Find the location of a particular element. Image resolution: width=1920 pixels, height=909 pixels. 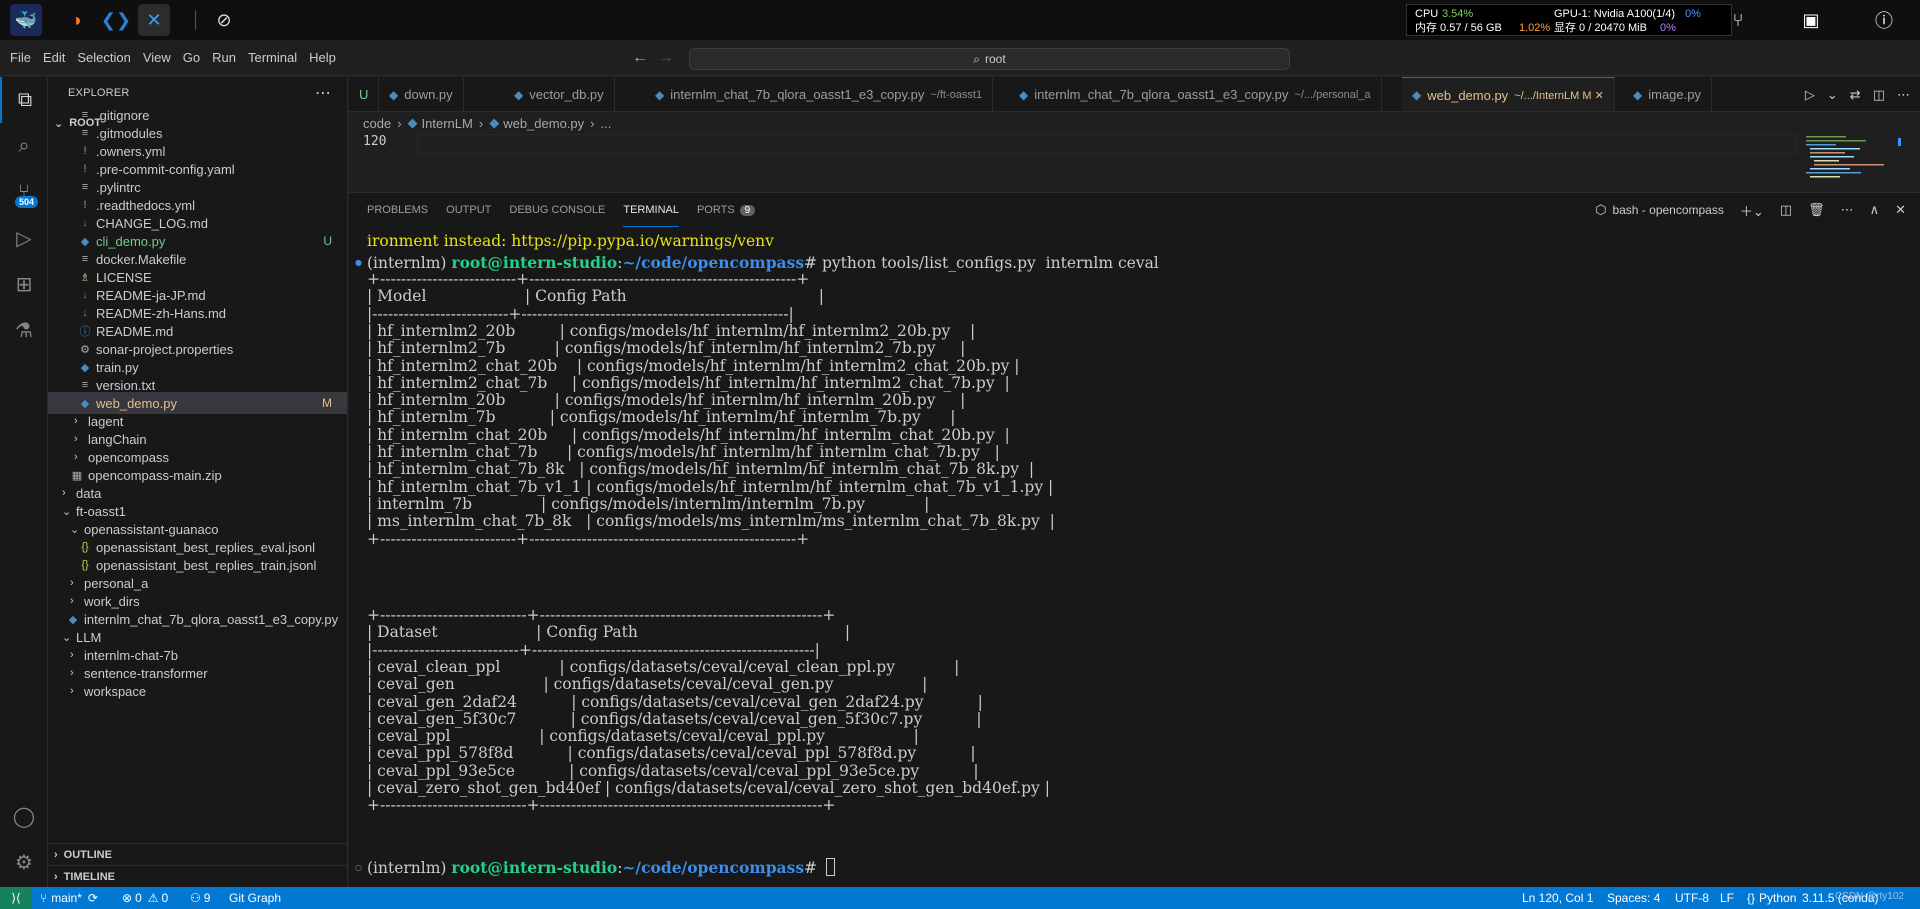

vram-label: 显存 0 / 20470 MiB is located at coordinates (1600, 28).